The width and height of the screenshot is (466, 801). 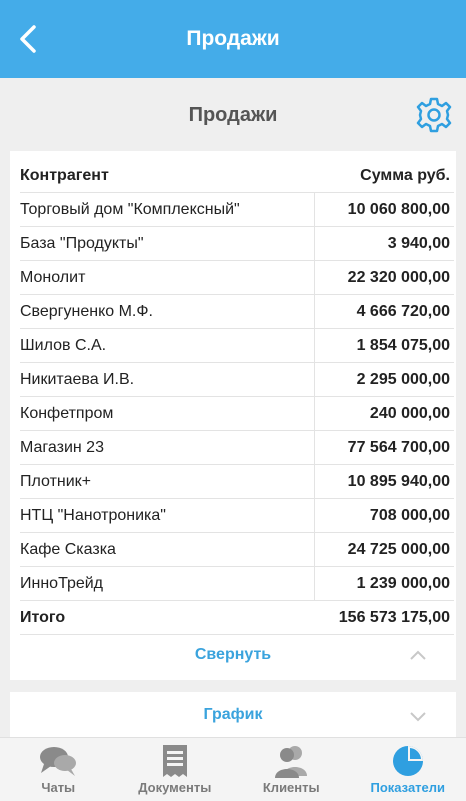 I want to click on table-row: Кафе Сказка24 725 000,00, so click(x=237, y=550).